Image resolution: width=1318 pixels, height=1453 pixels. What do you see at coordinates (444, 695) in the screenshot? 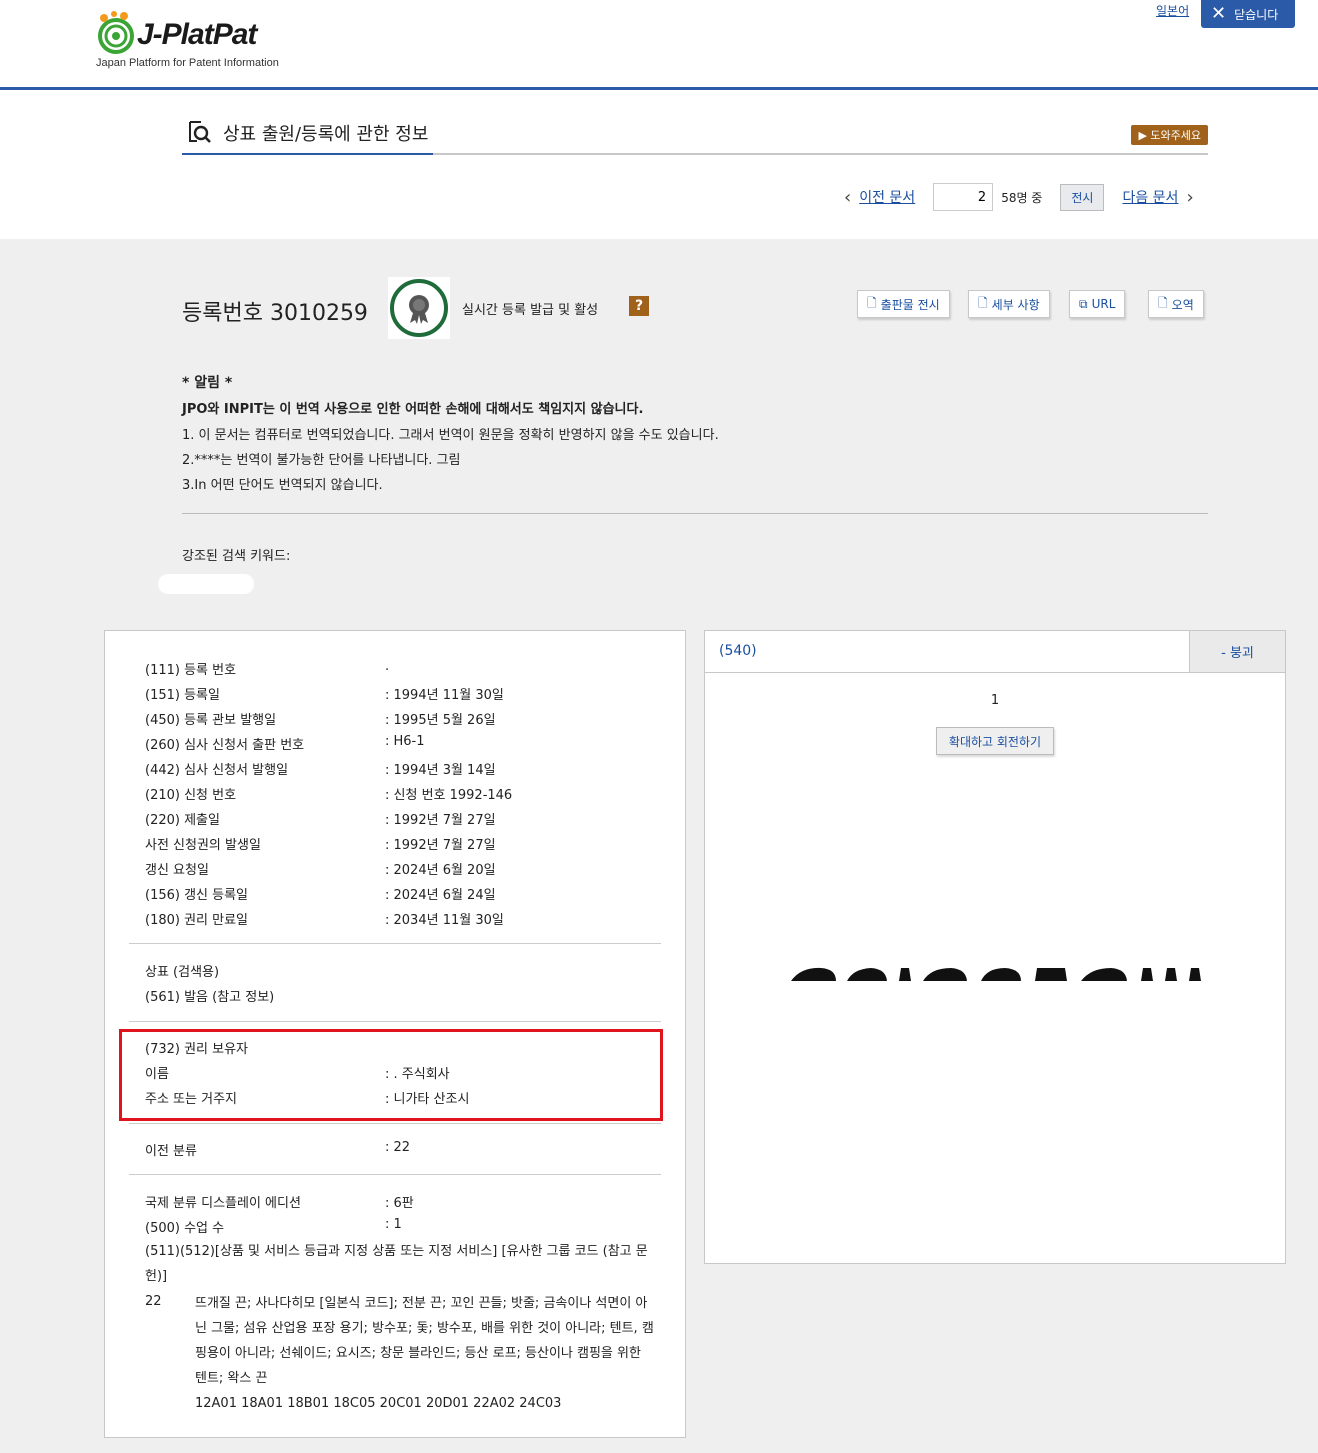
I see `field-value: : 1994년 11월 30일` at bounding box center [444, 695].